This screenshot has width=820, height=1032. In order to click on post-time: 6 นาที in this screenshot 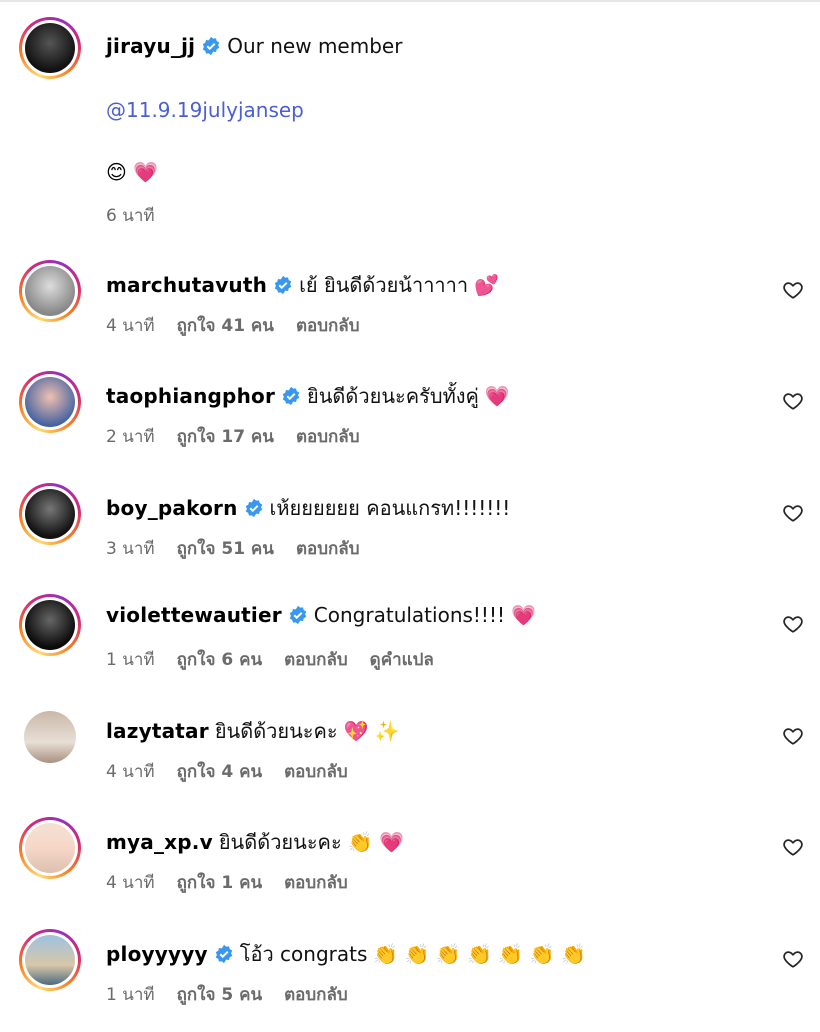, I will do `click(130, 216)`.